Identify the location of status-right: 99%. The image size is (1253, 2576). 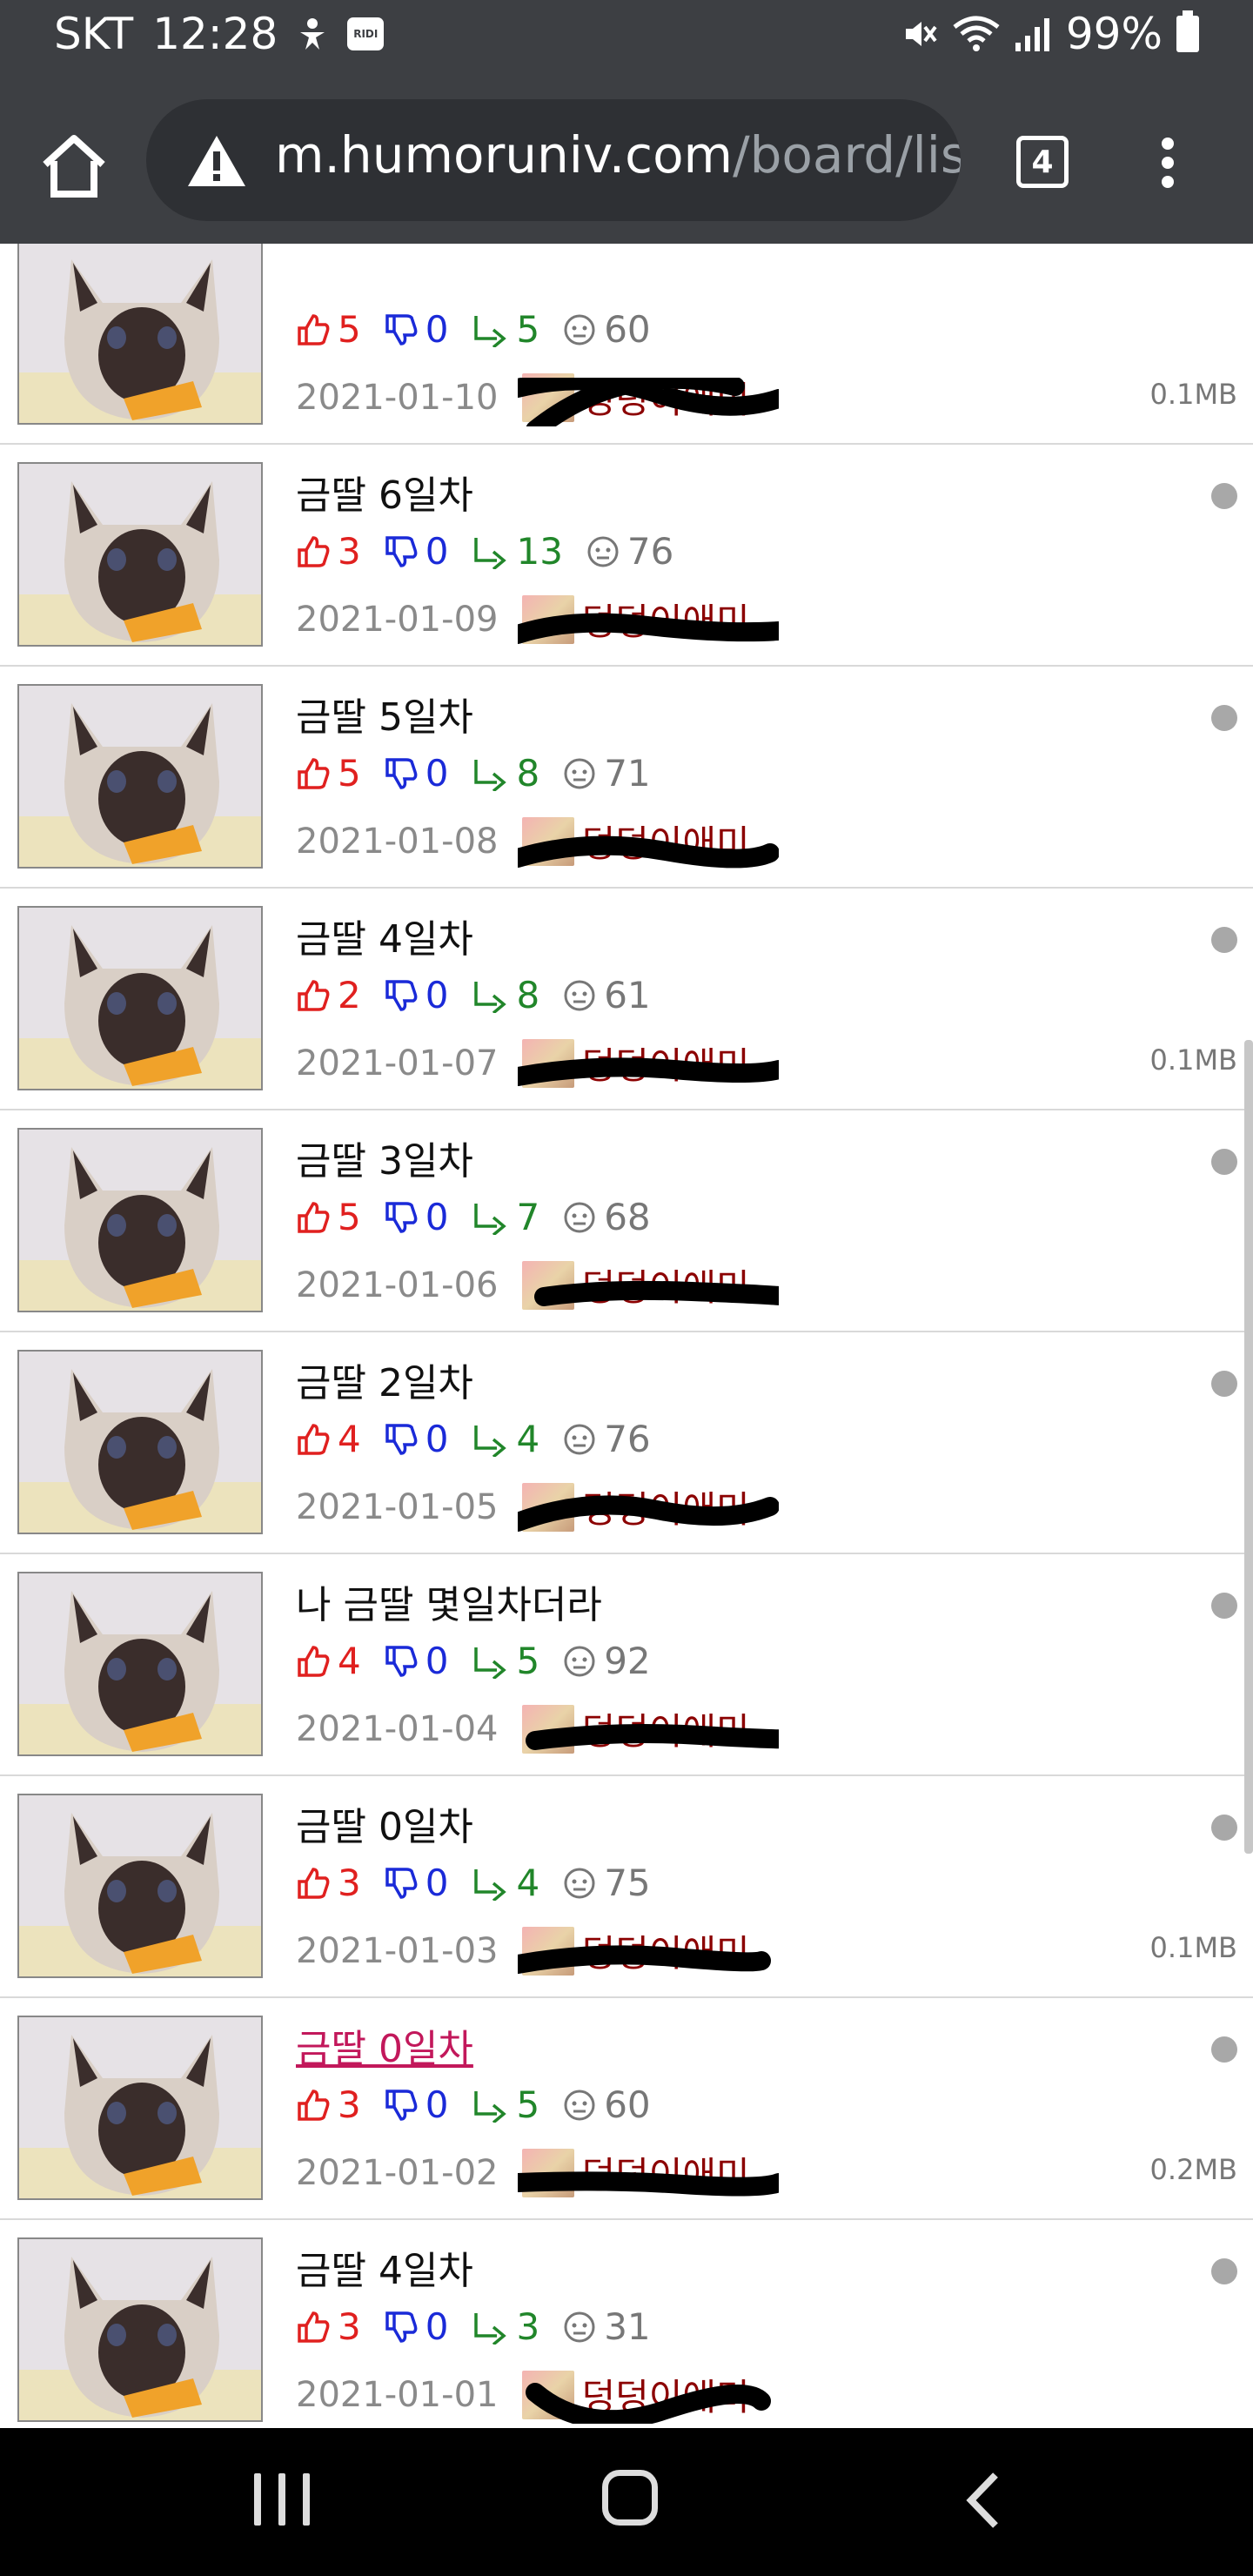
(1050, 34).